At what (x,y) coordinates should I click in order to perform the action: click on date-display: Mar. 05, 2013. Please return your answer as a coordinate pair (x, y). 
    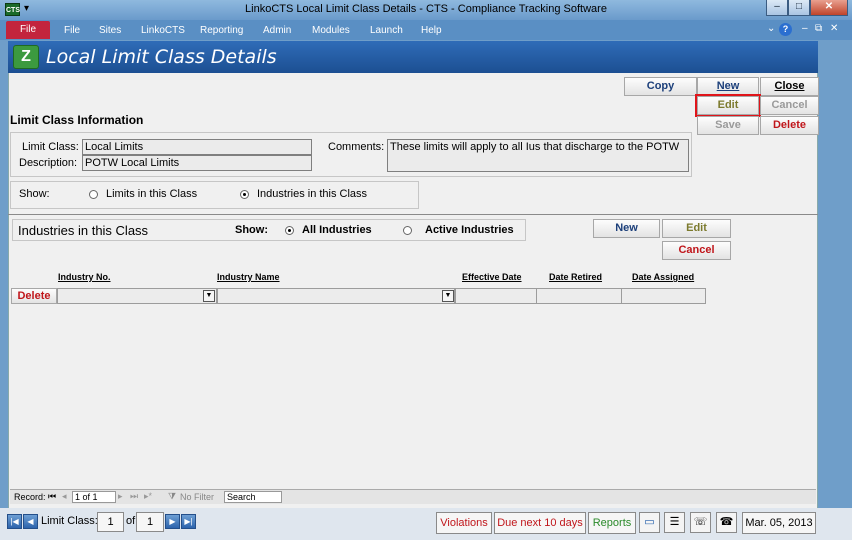
    Looking at the image, I should click on (779, 523).